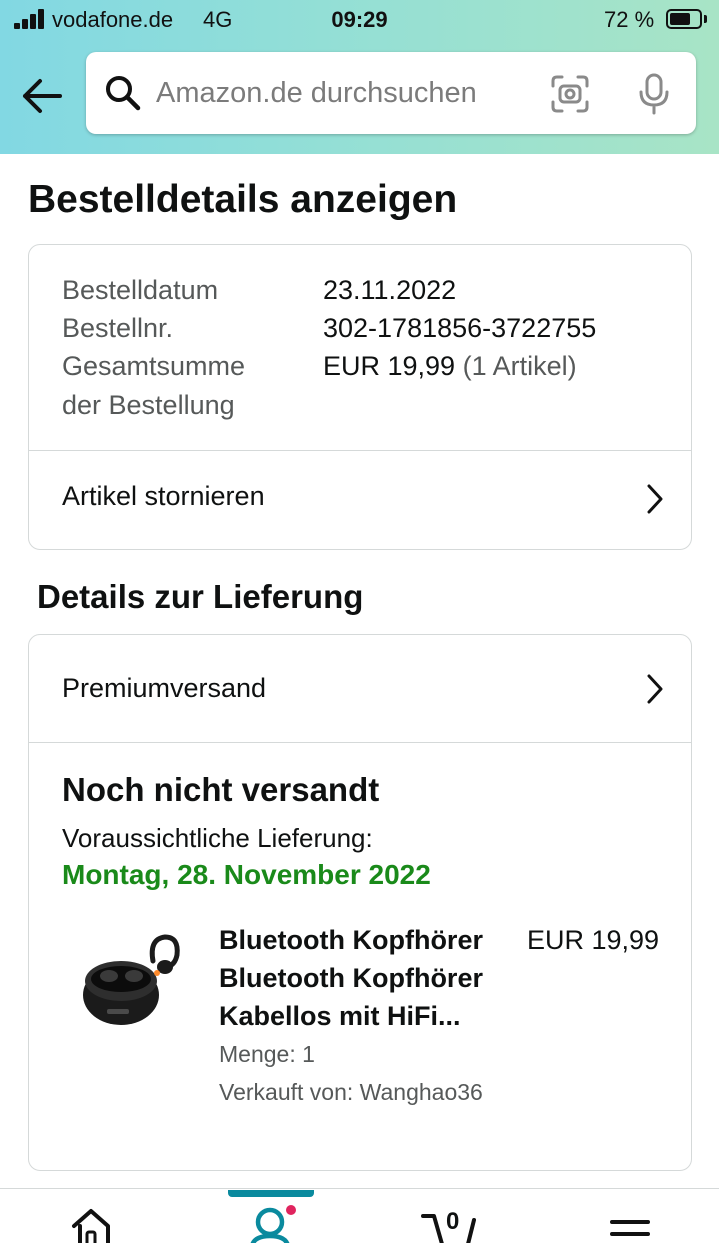 The height and width of the screenshot is (1243, 719). Describe the element at coordinates (460, 328) in the screenshot. I see `order-number-value: 302-1781856-3722755` at that location.